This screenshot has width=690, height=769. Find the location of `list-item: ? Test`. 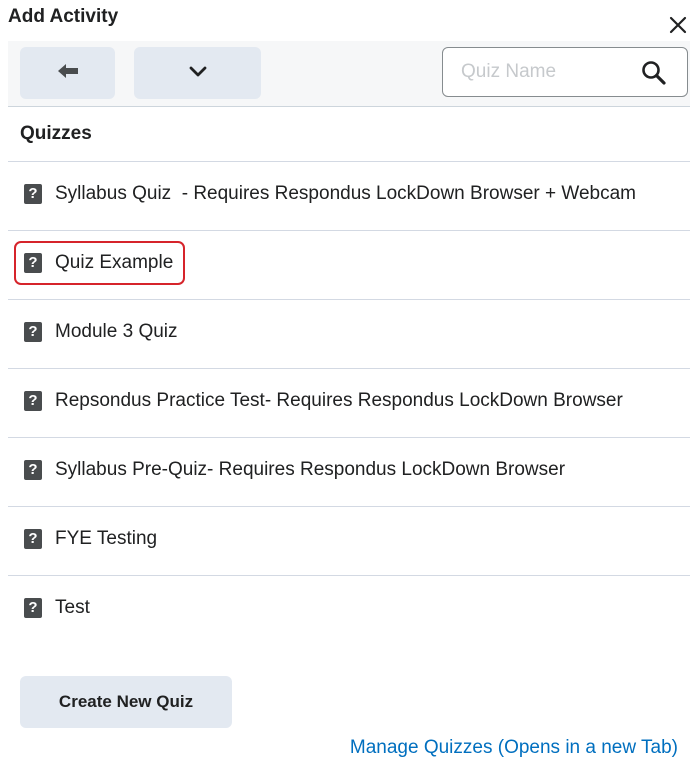

list-item: ? Test is located at coordinates (349, 610).